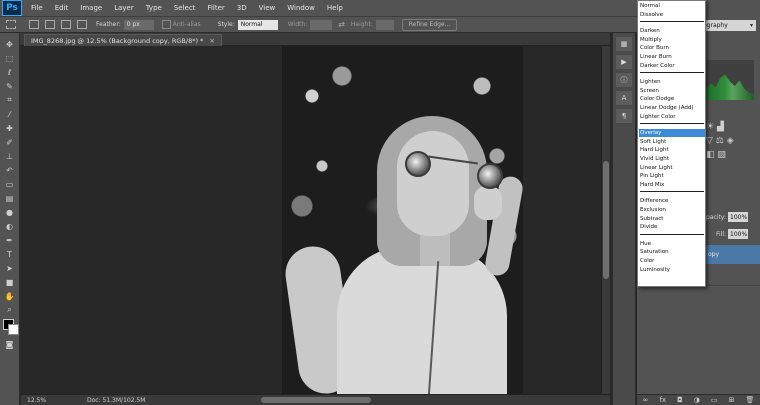 This screenshot has width=760, height=405. I want to click on trash-icon: 🗑, so click(750, 400).